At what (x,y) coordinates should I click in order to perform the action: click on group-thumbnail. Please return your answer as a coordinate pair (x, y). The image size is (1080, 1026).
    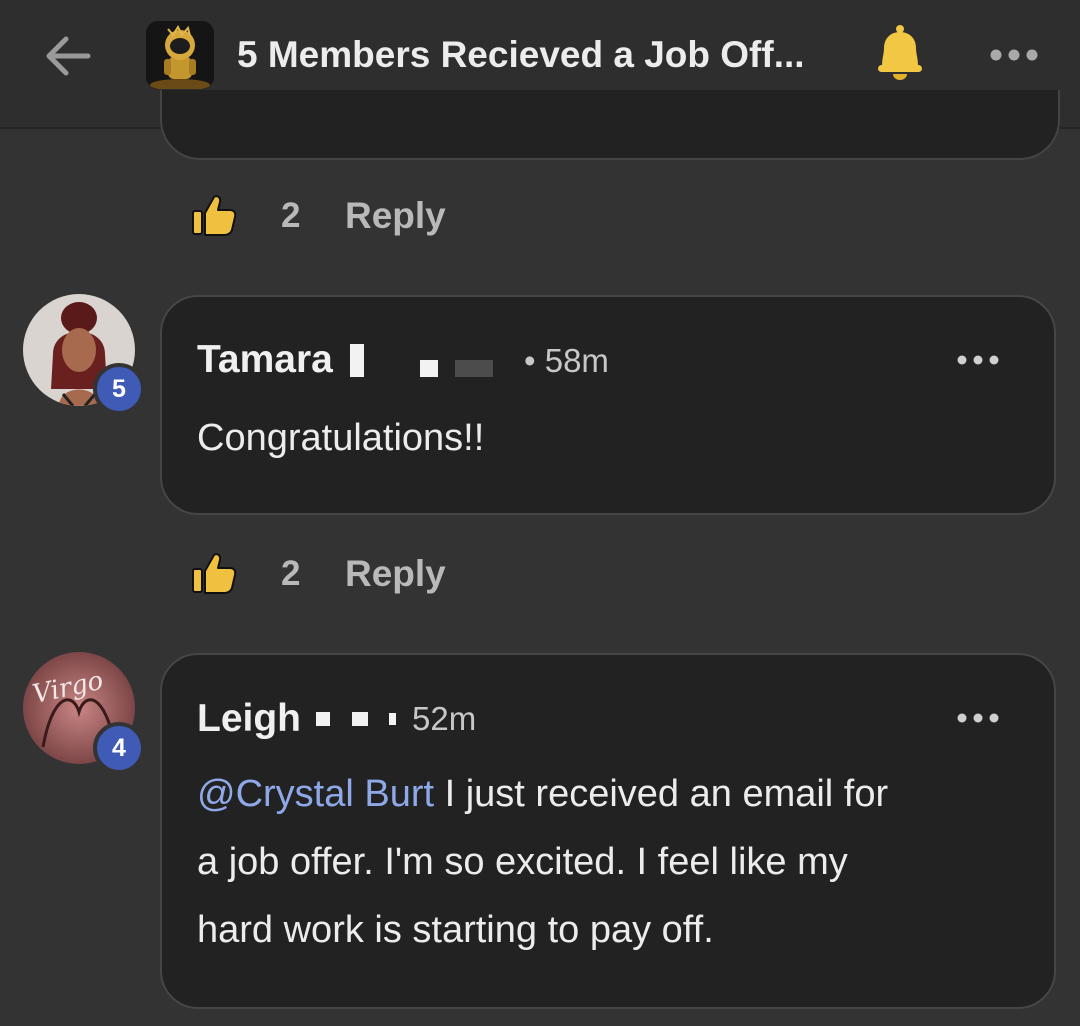
    Looking at the image, I should click on (180, 55).